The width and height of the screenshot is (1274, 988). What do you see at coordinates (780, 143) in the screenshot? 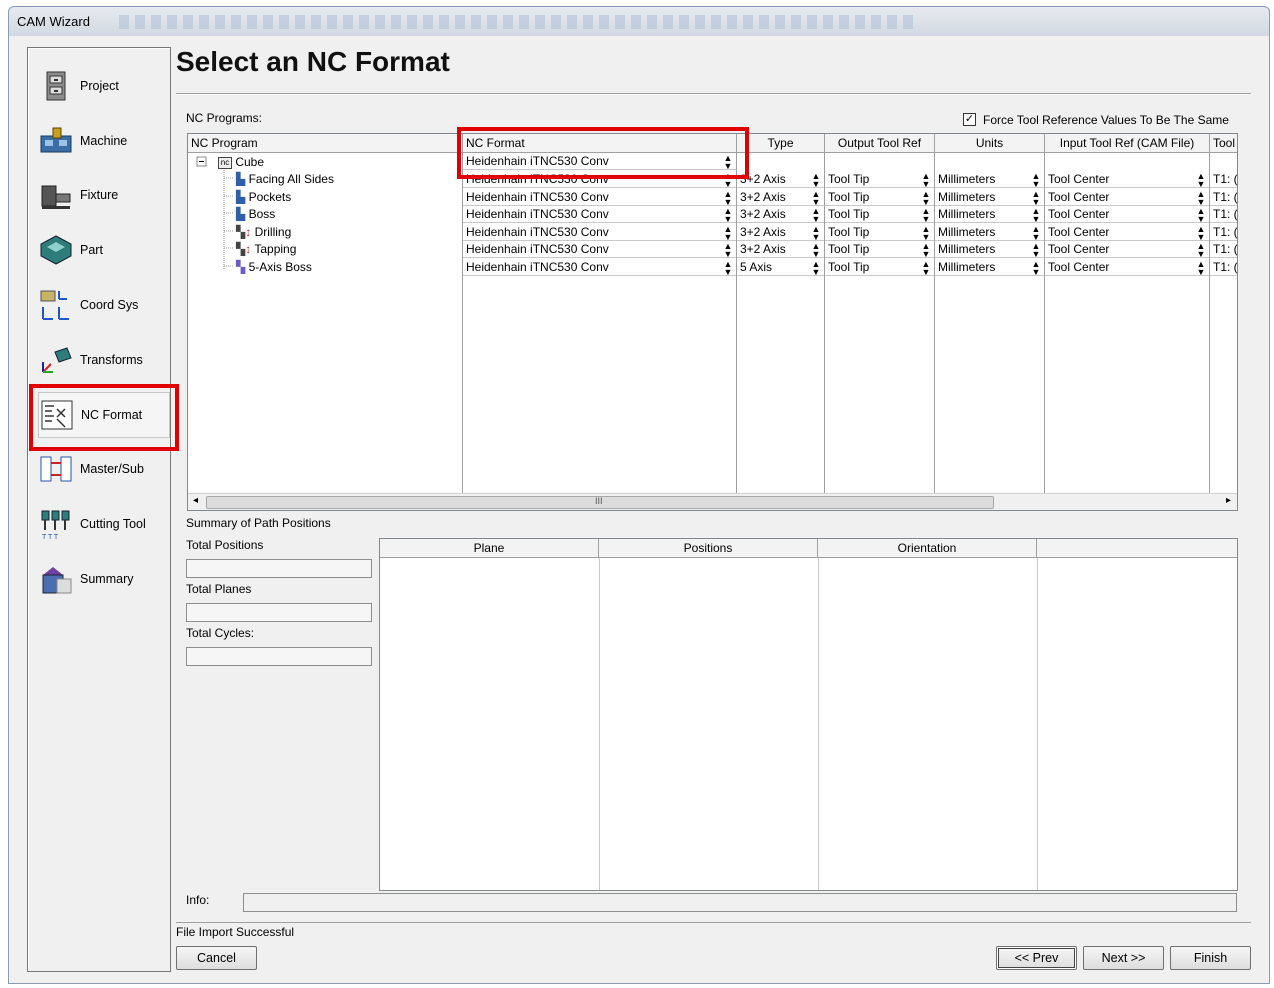
I see `col-header-type: Type` at bounding box center [780, 143].